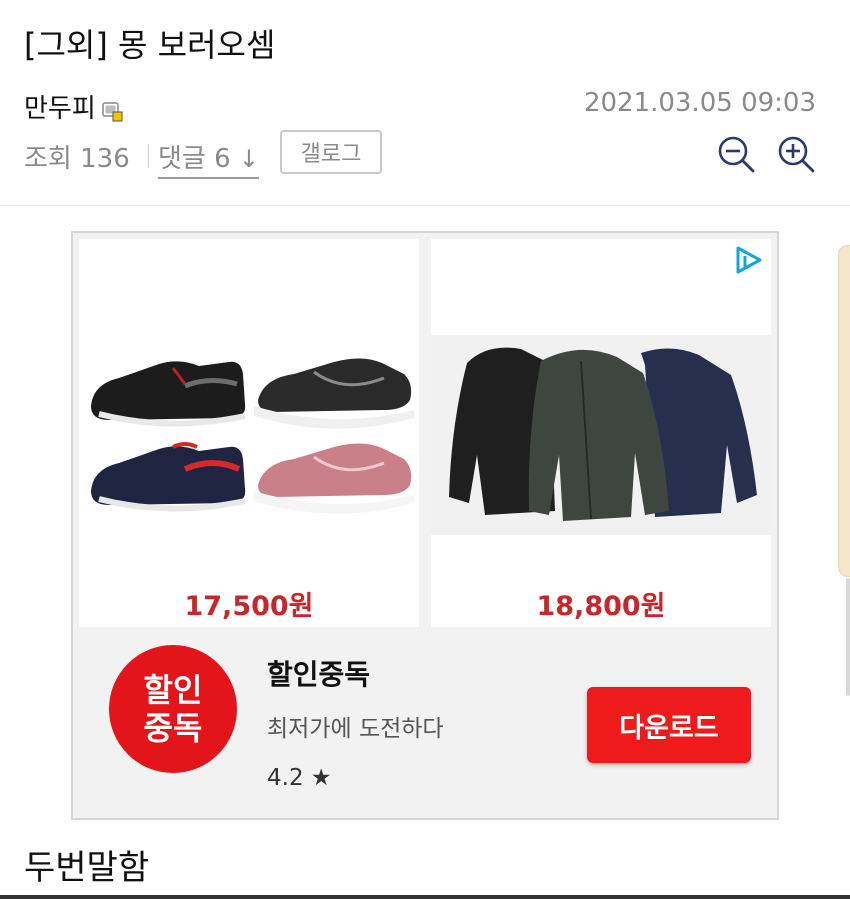 The image size is (850, 899). Describe the element at coordinates (148, 156) in the screenshot. I see `meta-divider` at that location.